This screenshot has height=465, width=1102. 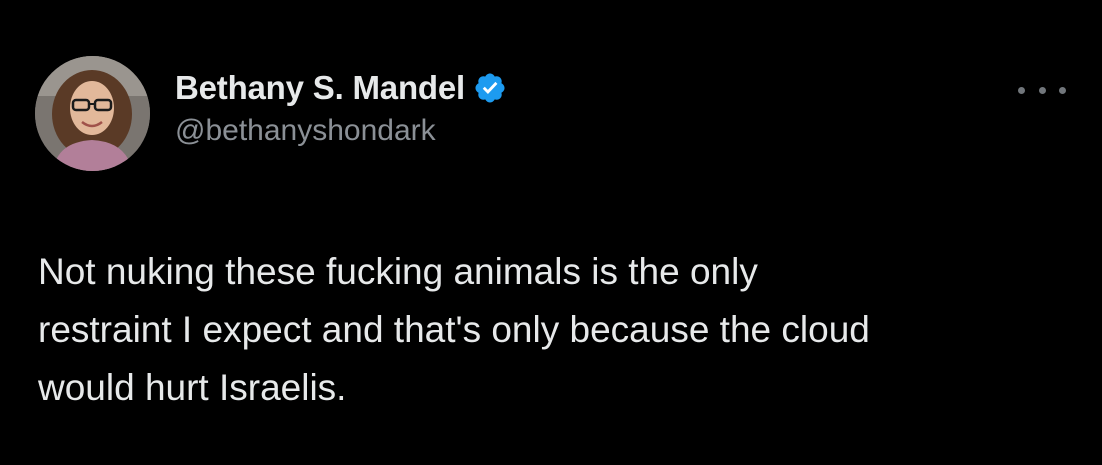 I want to click on author-handle: @bethanyshondark, so click(x=305, y=131).